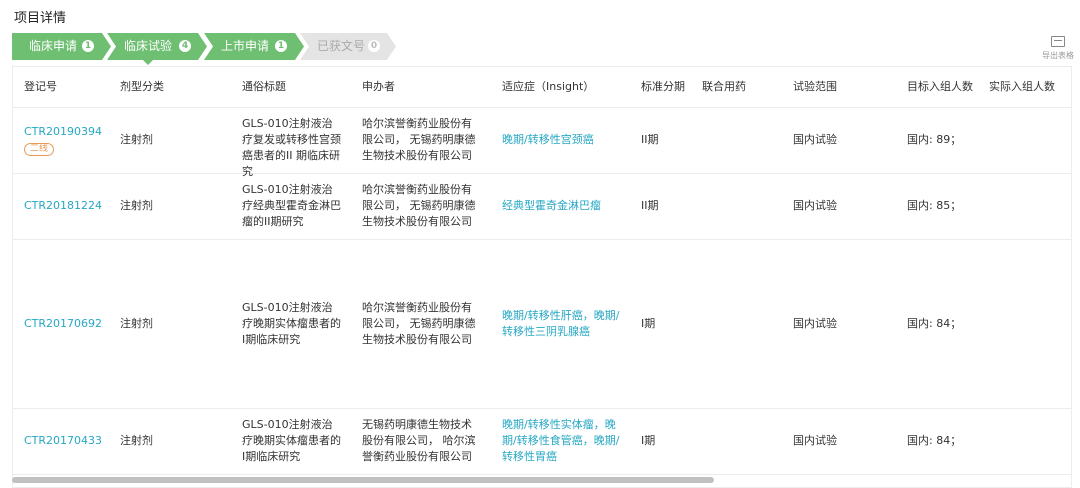 The height and width of the screenshot is (488, 1080). What do you see at coordinates (562, 140) in the screenshot?
I see `indication-link: 晚期/转移性宫颈癌` at bounding box center [562, 140].